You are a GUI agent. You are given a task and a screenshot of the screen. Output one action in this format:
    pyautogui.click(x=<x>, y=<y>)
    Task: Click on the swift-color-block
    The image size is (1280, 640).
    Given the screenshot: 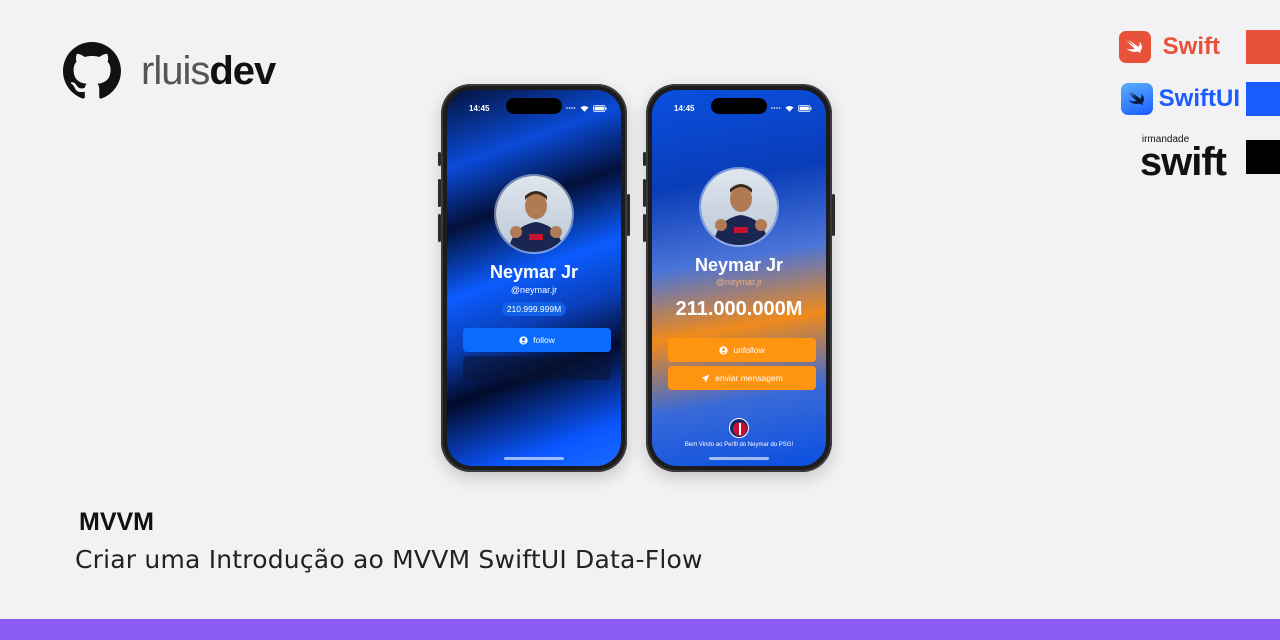 What is the action you would take?
    pyautogui.click(x=1263, y=47)
    